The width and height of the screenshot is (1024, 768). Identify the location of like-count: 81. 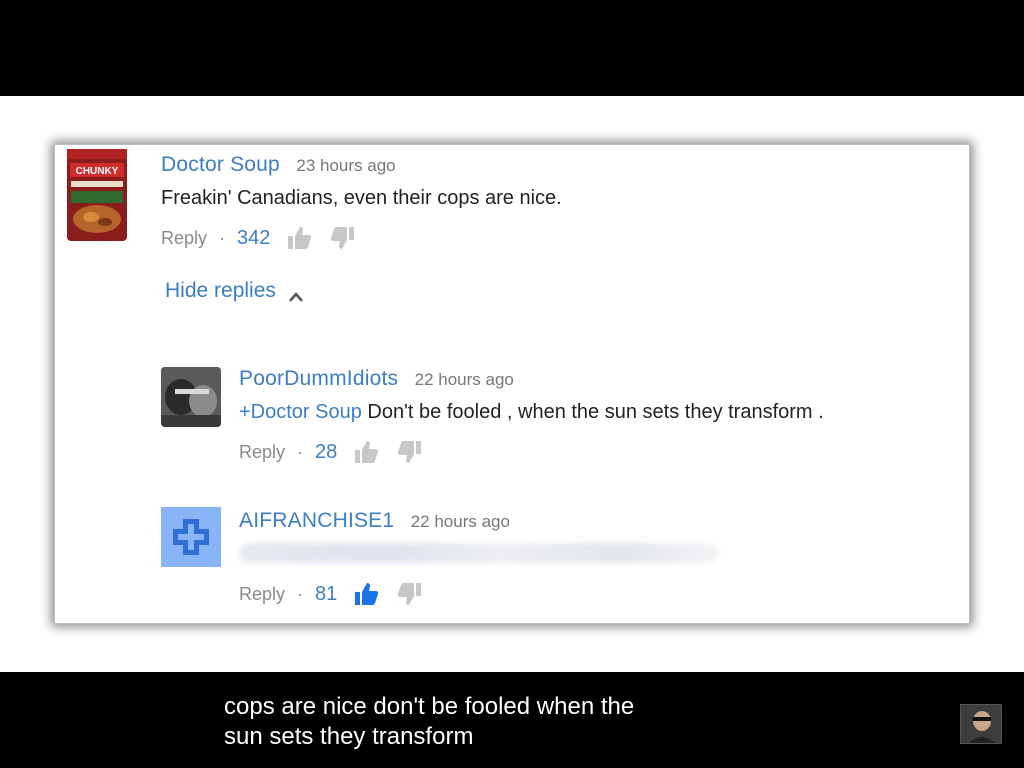
(326, 593).